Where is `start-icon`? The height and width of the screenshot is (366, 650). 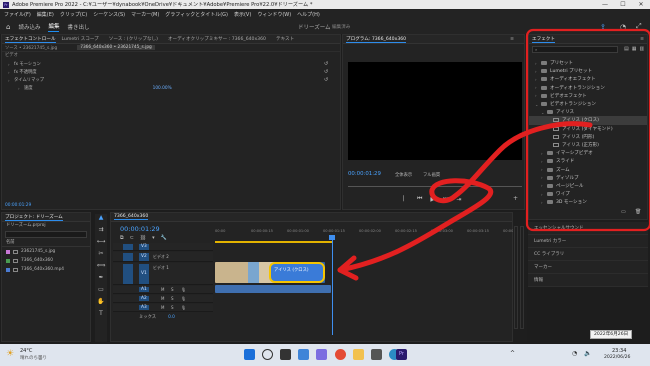
start-icon is located at coordinates (249, 354).